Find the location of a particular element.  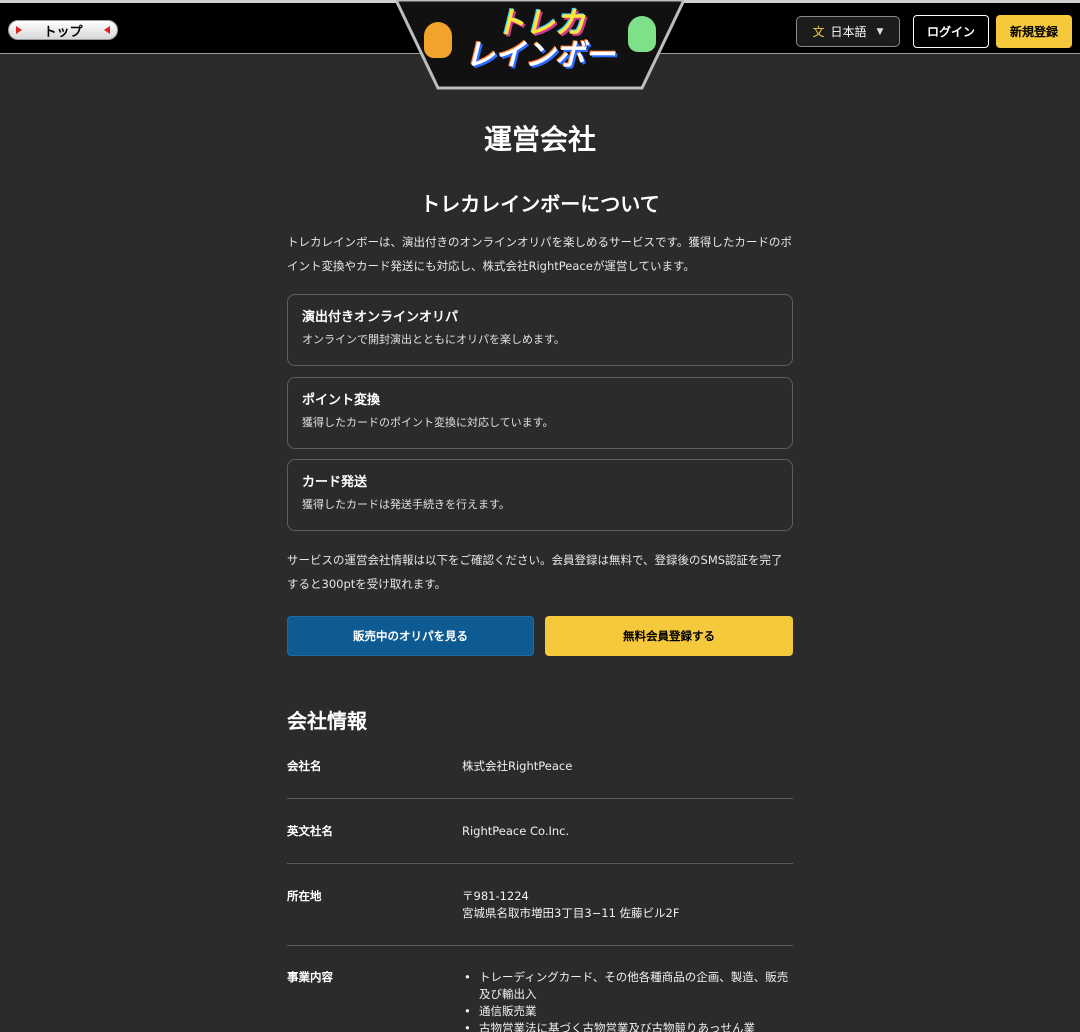

top-button-label: トップ is located at coordinates (63, 32).